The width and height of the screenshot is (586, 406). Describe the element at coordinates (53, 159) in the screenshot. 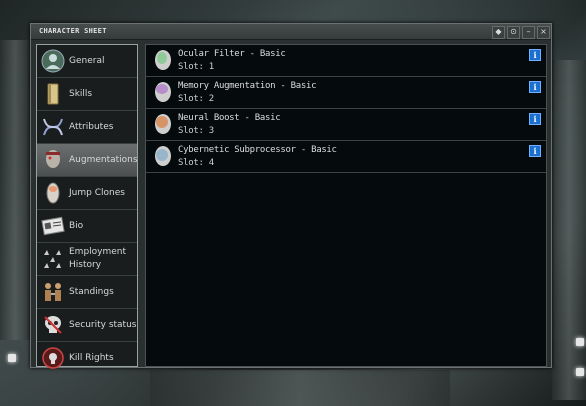

I see `augmentations-head-icon` at that location.